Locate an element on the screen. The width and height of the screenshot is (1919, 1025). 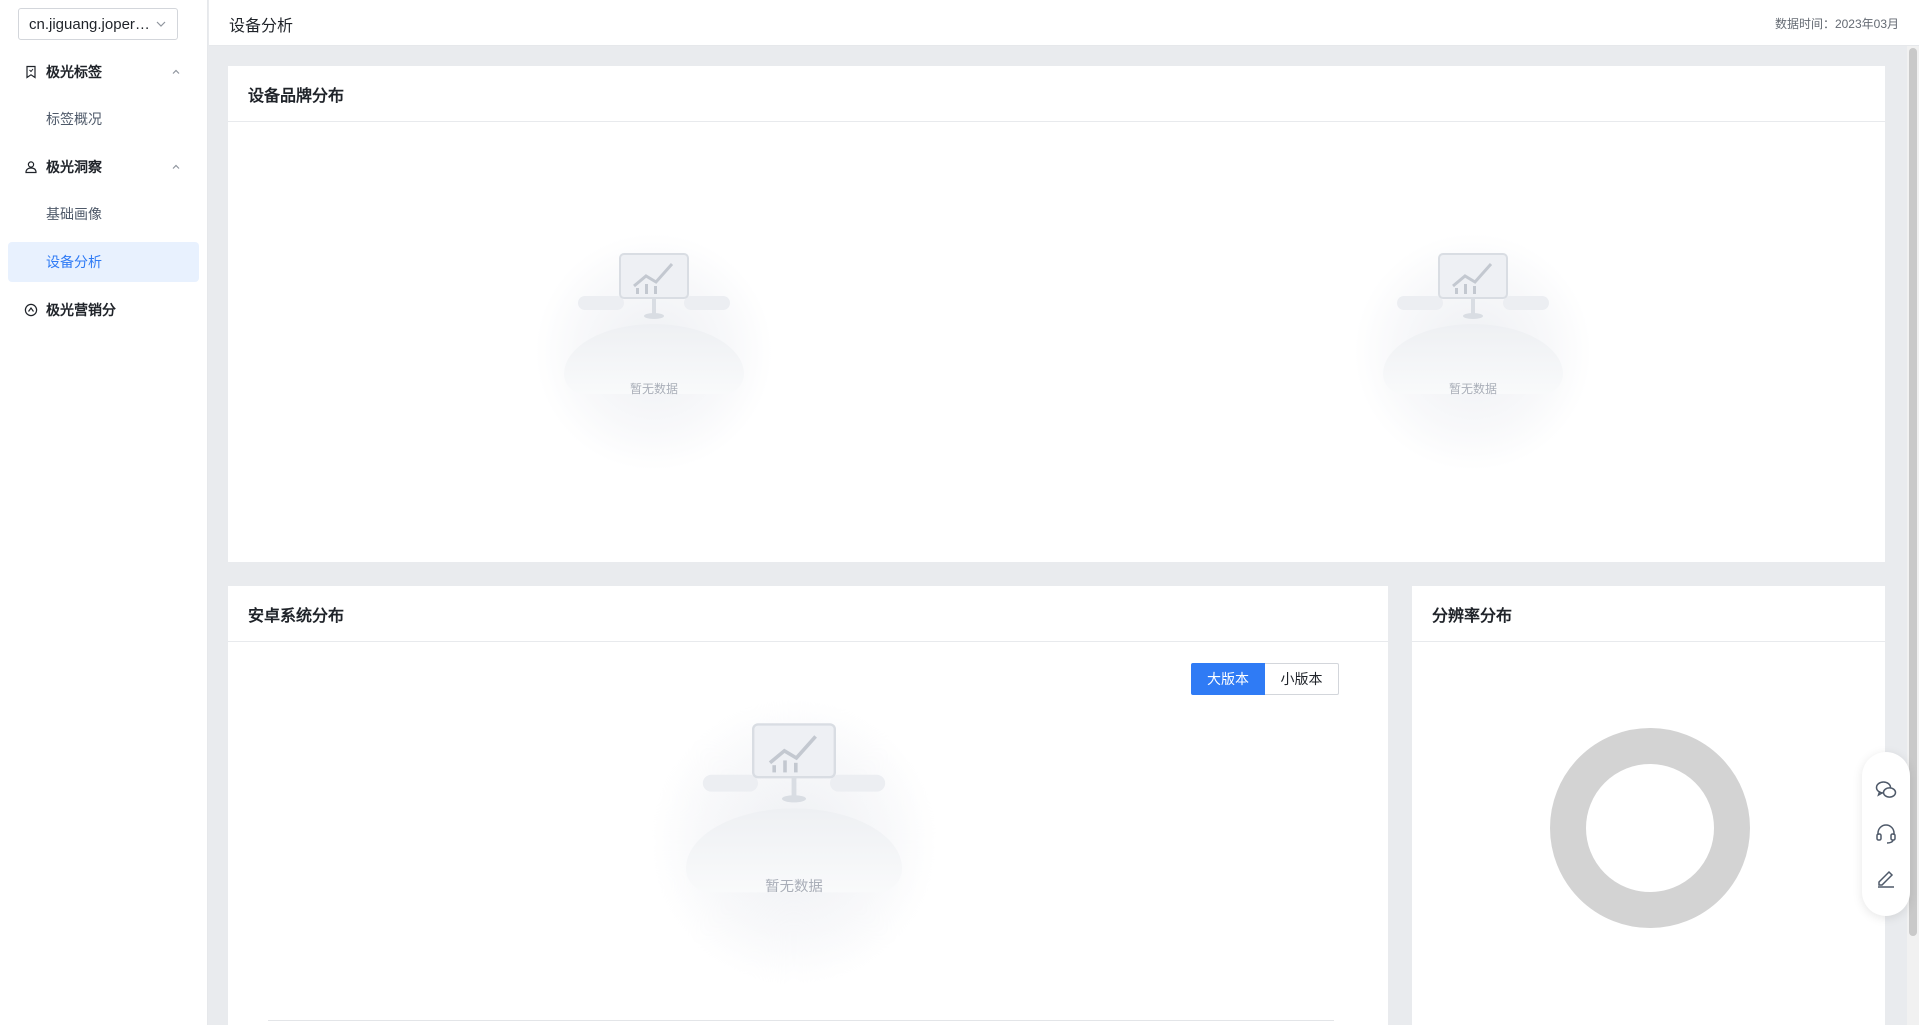
donut-chart is located at coordinates (1650, 828).